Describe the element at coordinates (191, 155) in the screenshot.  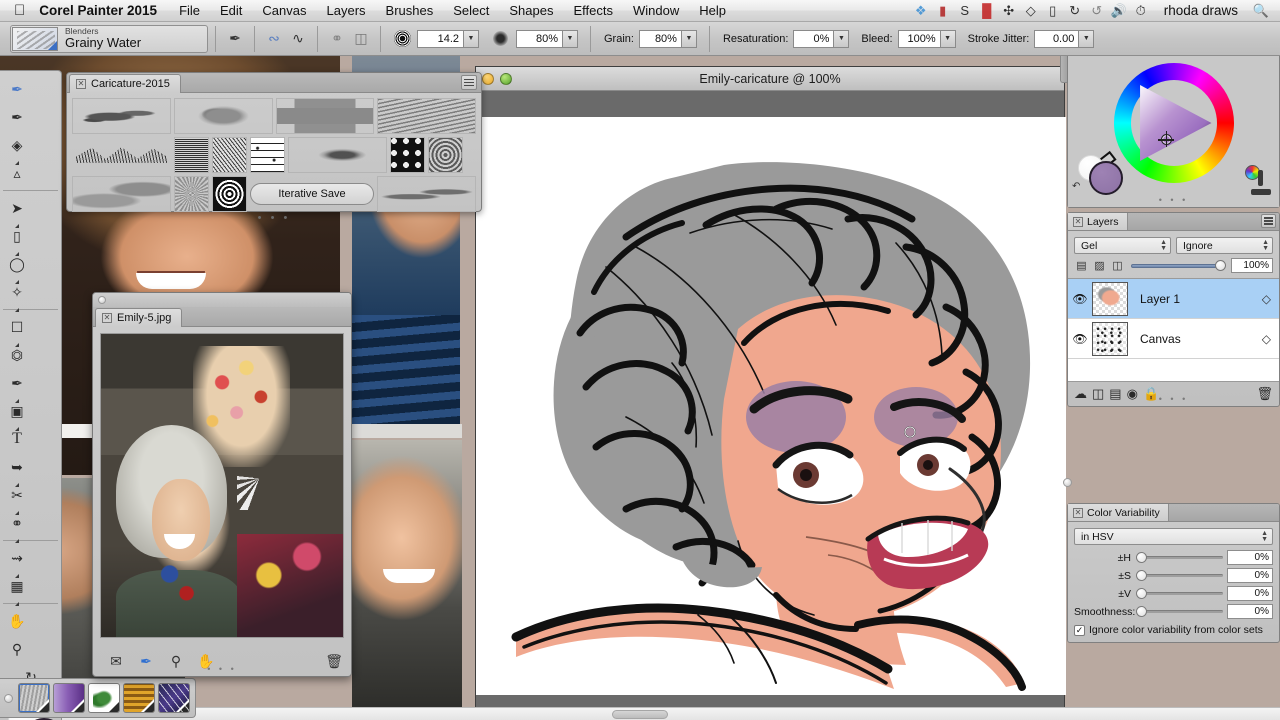
I see `grain-pattern-thumb` at that location.